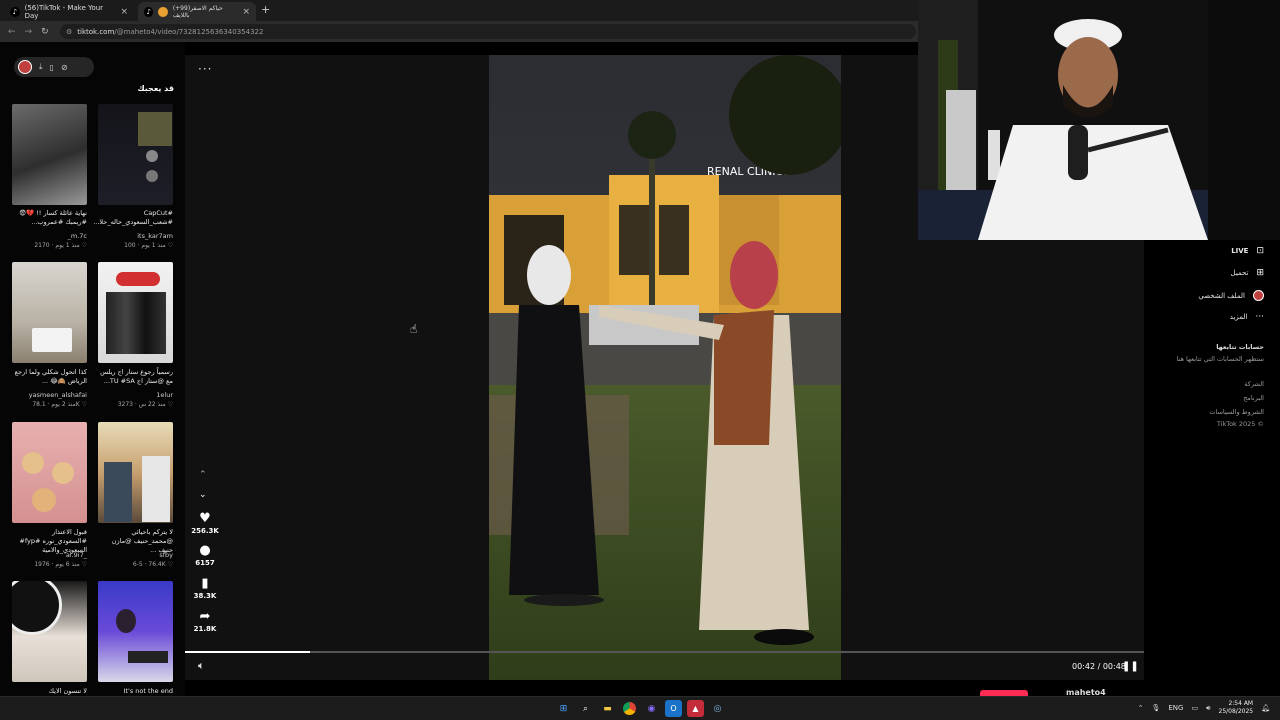  I want to click on video-meta: منذ 2 يوم · 78.1K ♡, so click(59, 404).